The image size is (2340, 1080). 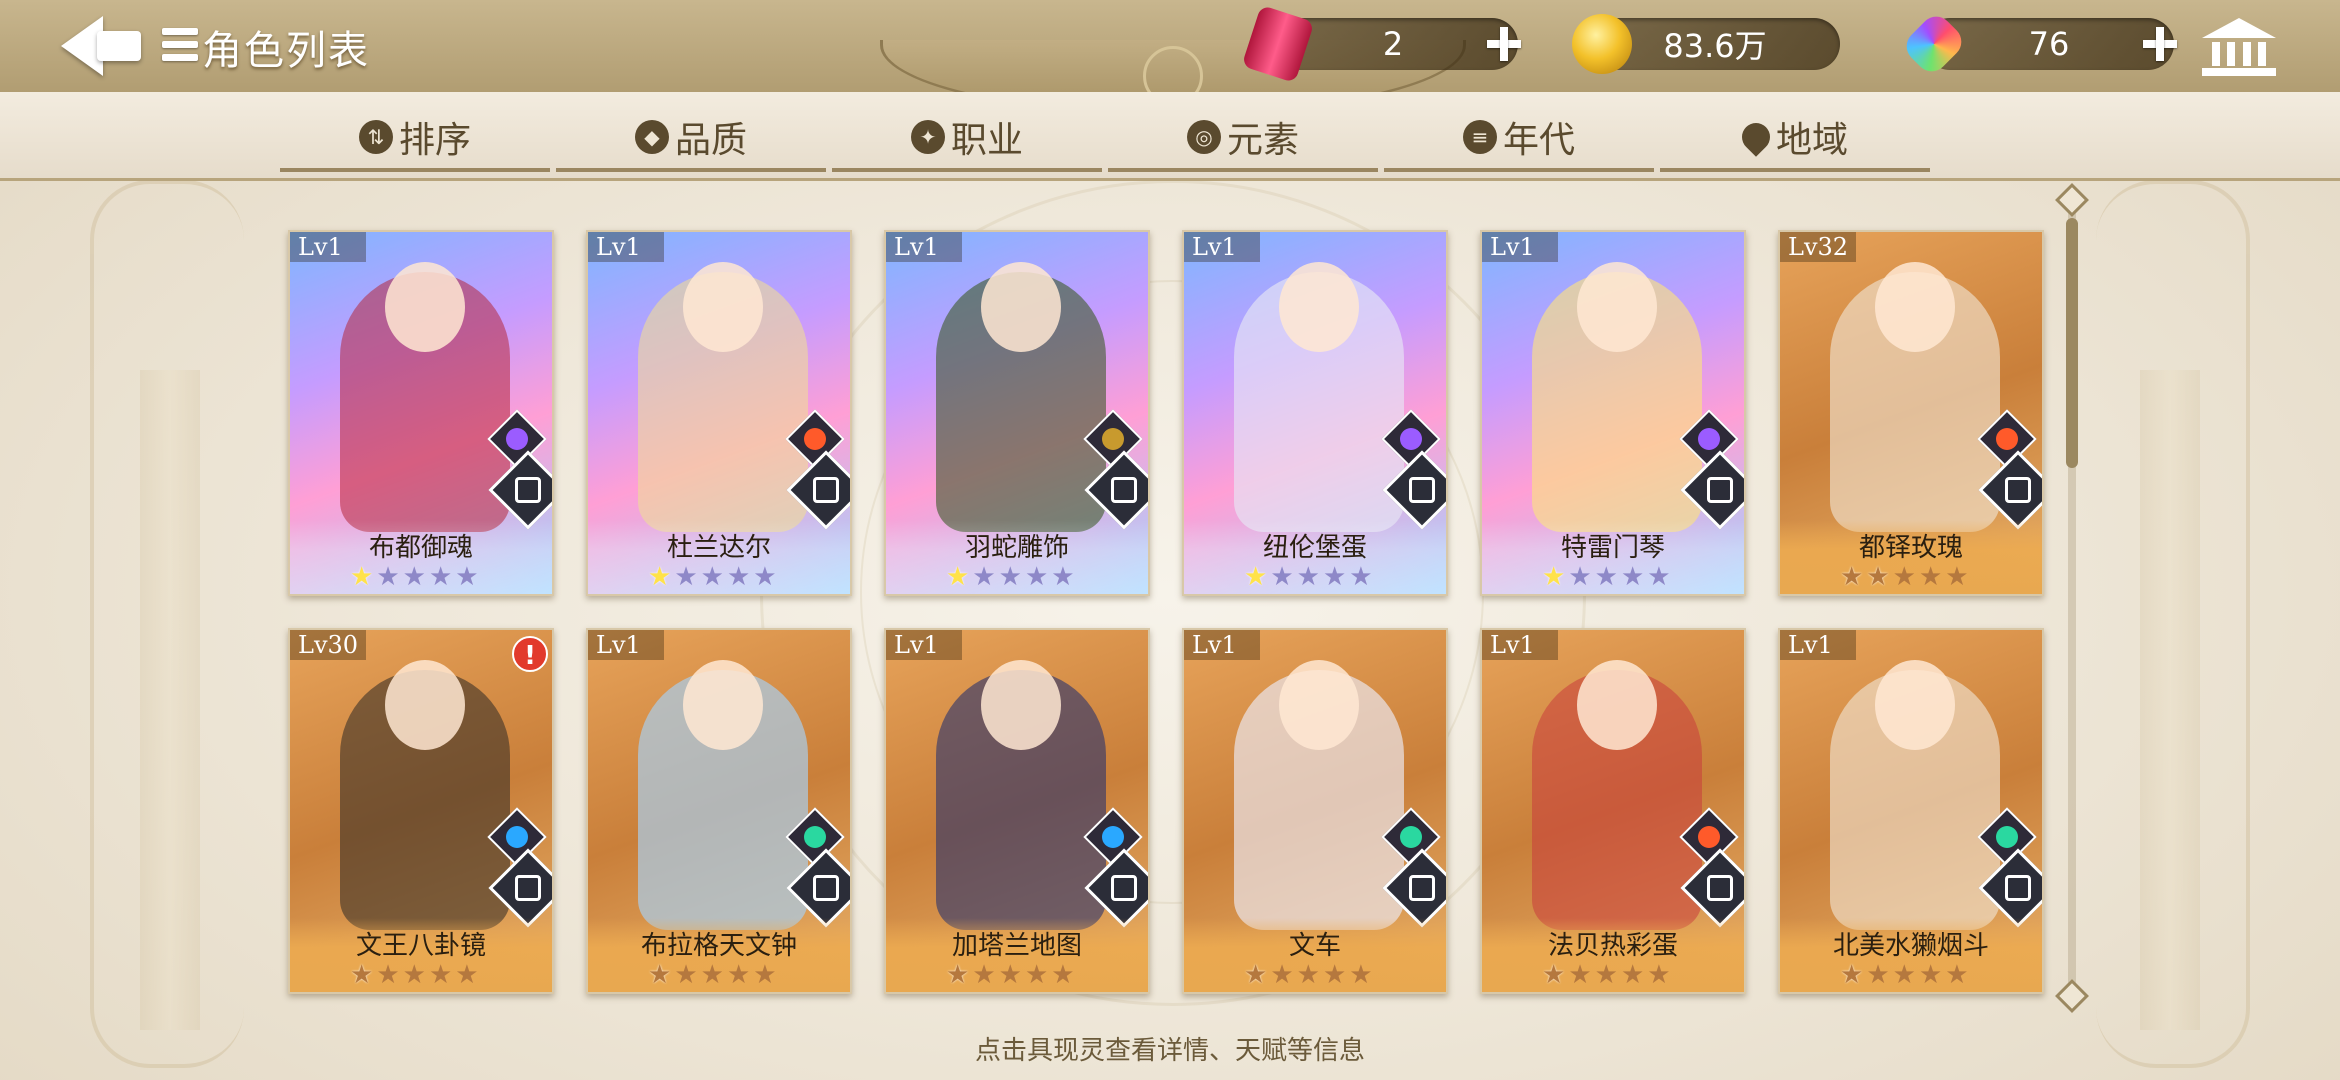 I want to click on currency-gem: 76, so click(x=2038, y=44).